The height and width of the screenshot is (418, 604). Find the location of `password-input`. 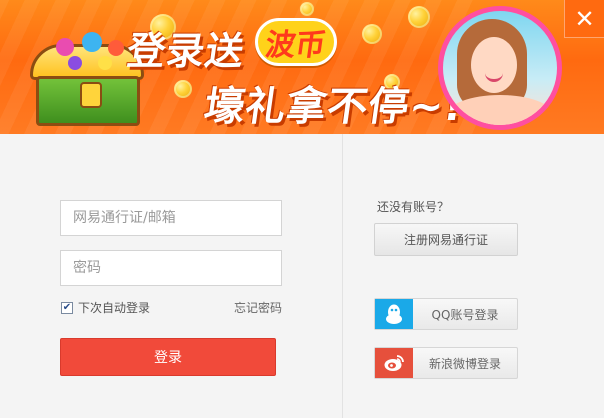

password-input is located at coordinates (171, 268).